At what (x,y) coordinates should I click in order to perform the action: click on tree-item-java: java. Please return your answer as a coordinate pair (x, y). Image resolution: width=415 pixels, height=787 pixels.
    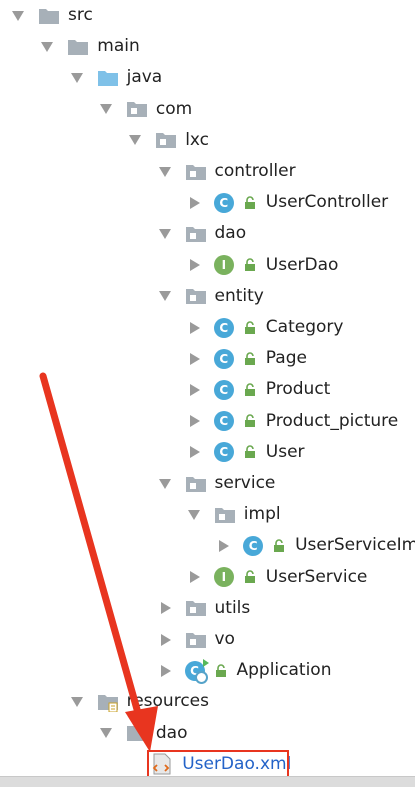
    Looking at the image, I should click on (115, 77).